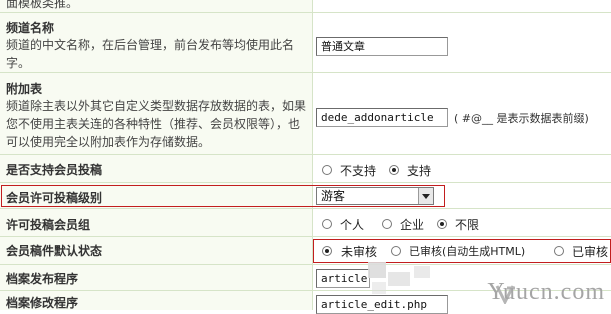 The image size is (611, 314). I want to click on chevron-down-icon, so click(425, 196).